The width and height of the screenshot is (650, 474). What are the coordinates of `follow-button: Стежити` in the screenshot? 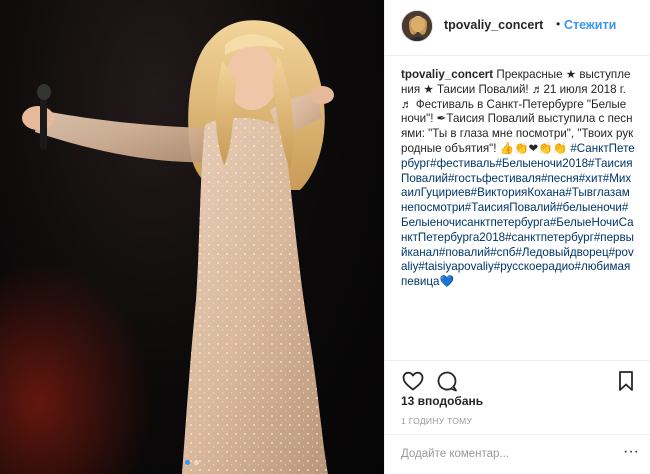 It's located at (590, 25).